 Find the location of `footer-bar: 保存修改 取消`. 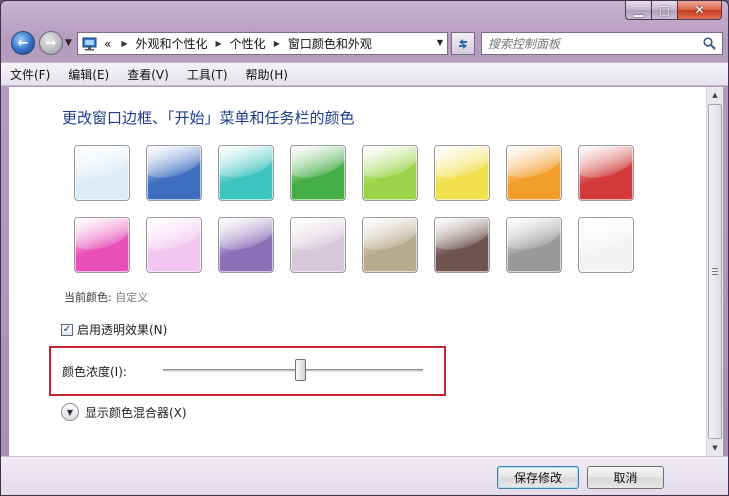

footer-bar: 保存修改 取消 is located at coordinates (364, 475).